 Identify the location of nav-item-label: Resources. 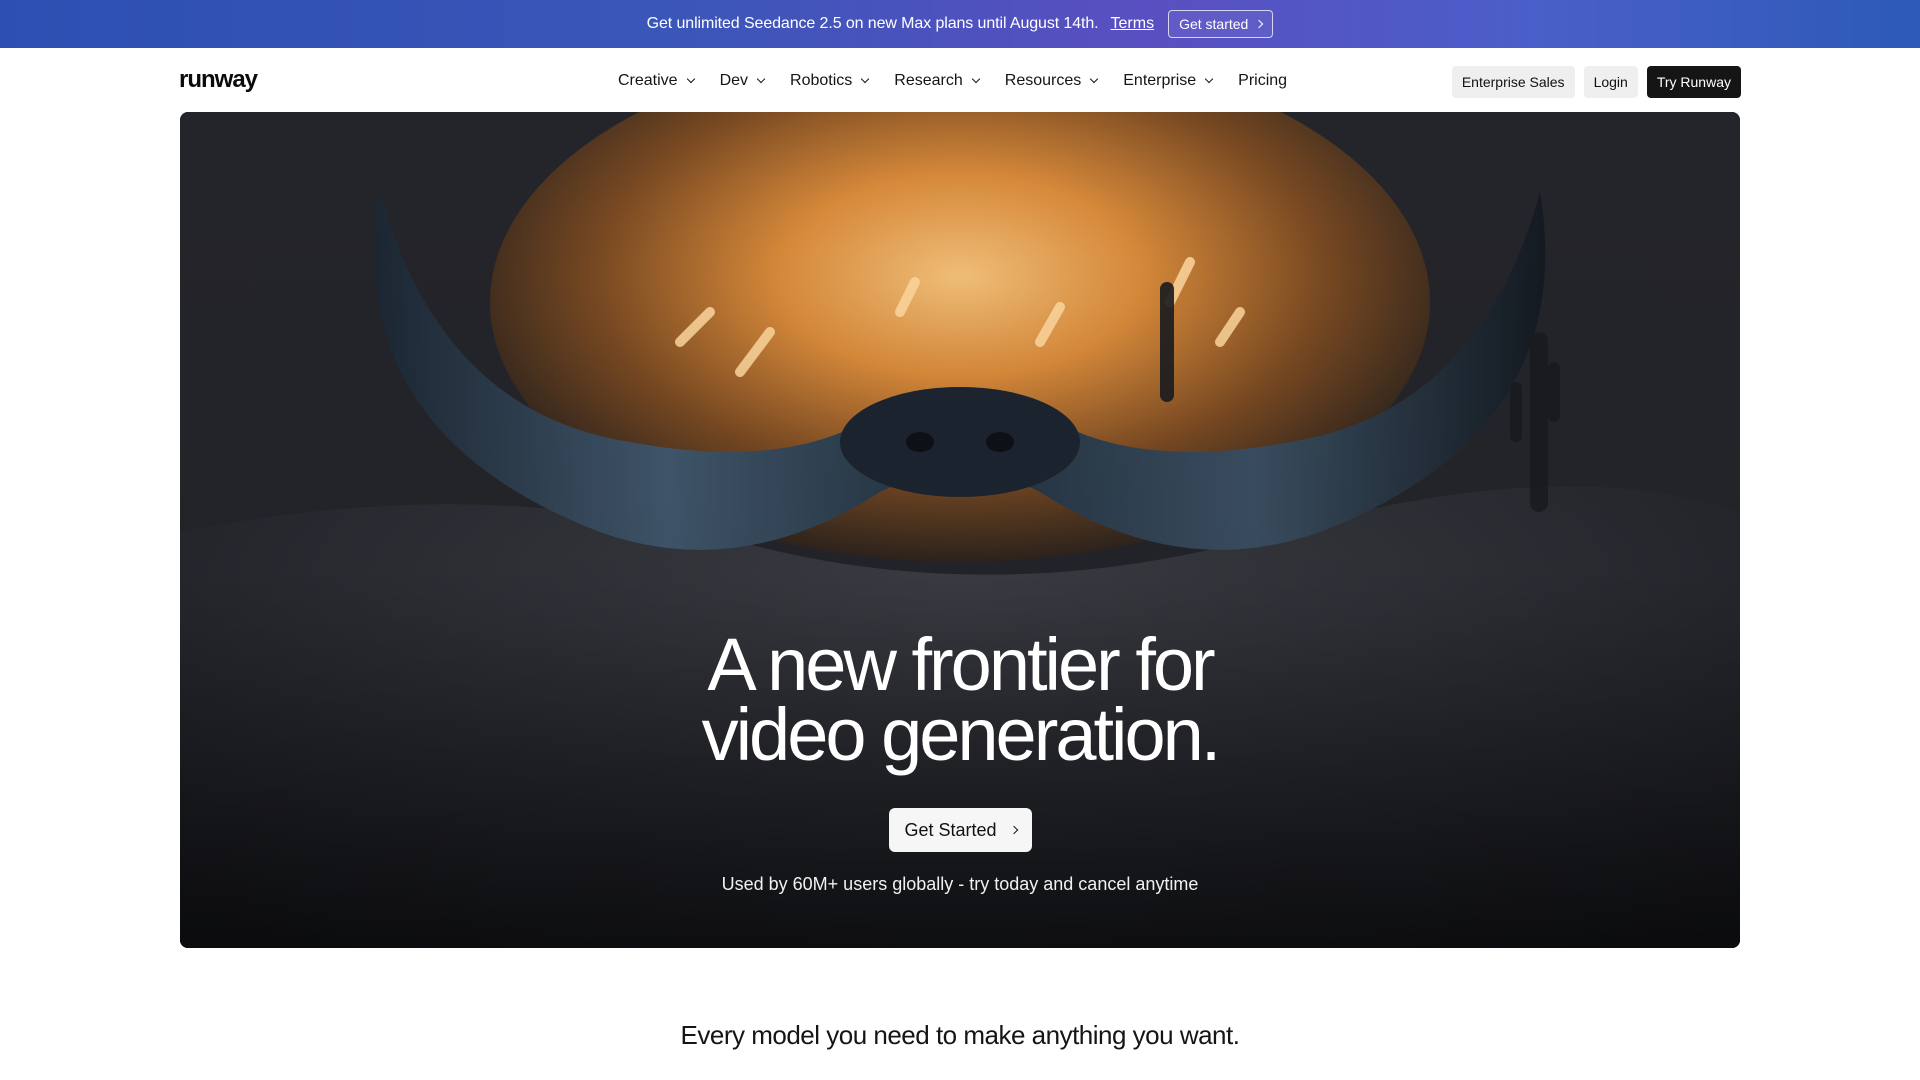
(1043, 80).